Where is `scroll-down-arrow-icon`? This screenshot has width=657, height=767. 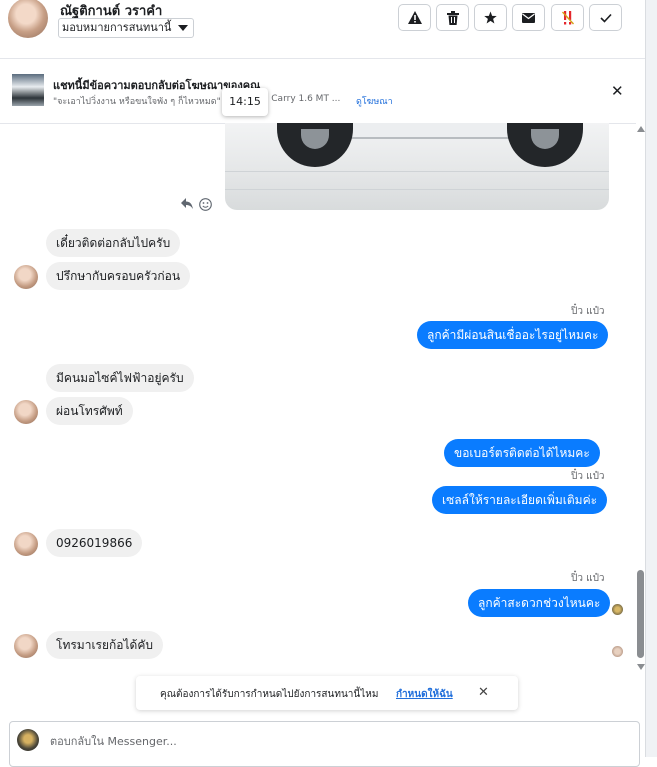 scroll-down-arrow-icon is located at coordinates (641, 667).